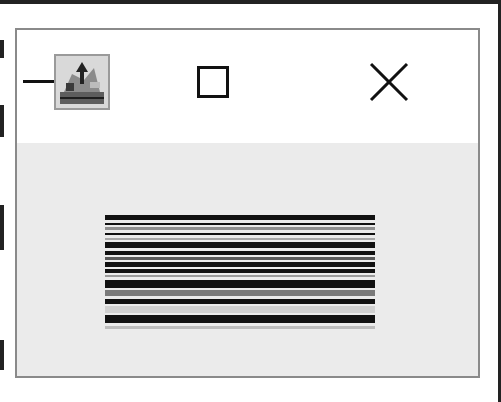 This screenshot has height=402, width=501. I want to click on outer-top-border, so click(250, 2).